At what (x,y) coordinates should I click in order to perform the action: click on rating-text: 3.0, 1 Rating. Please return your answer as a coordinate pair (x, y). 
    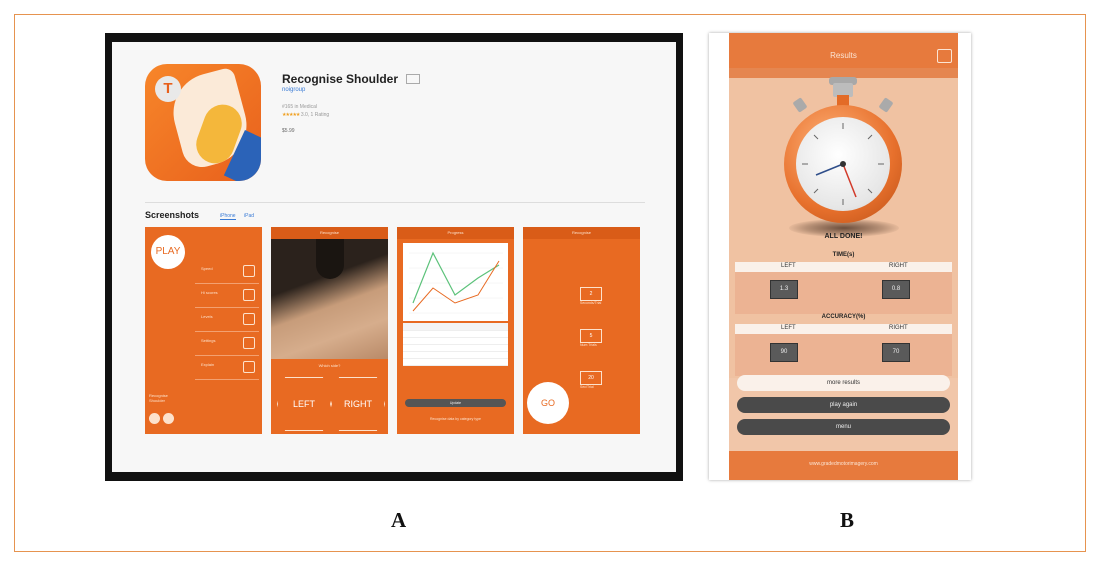
    Looking at the image, I should click on (315, 115).